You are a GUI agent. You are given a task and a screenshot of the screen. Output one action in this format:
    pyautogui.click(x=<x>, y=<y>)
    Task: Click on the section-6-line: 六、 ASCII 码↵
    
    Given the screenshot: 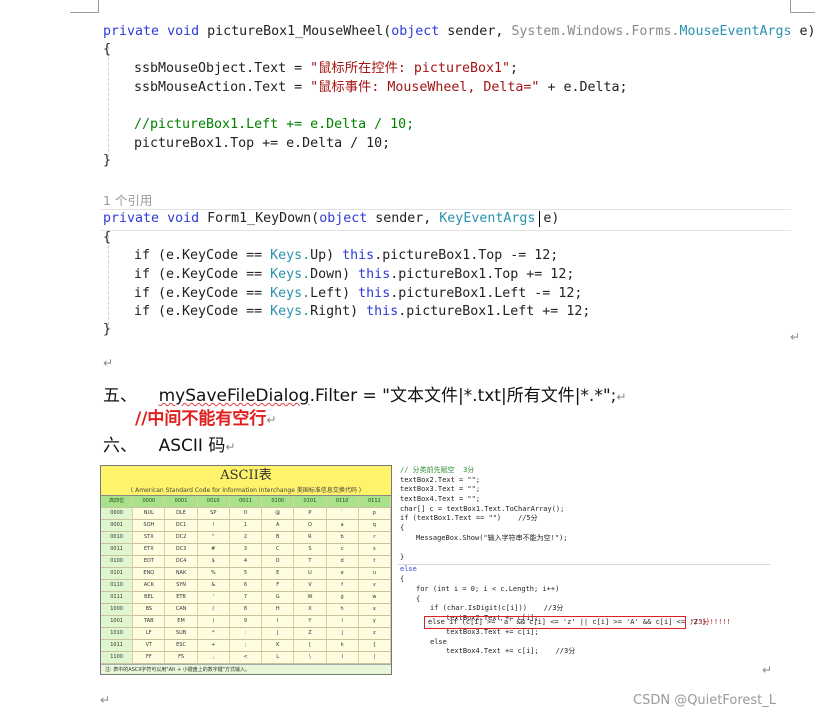 What is the action you would take?
    pyautogui.click(x=169, y=443)
    